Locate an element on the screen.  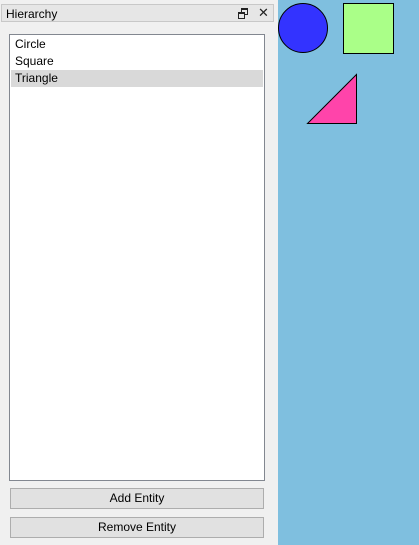
remove-entity-button: Remove Entity is located at coordinates (137, 527).